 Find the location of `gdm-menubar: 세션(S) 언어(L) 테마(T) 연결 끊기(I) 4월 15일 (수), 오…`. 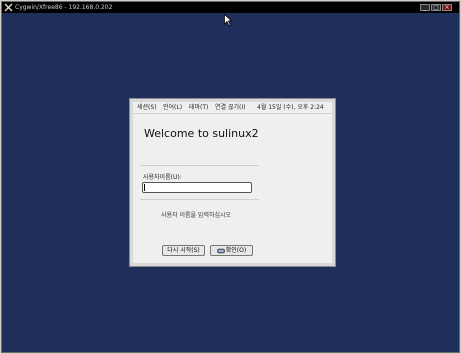

gdm-menubar: 세션(S) 언어(L) 테마(T) 연결 끊기(I) 4월 15일 (수), 오… is located at coordinates (232, 108).